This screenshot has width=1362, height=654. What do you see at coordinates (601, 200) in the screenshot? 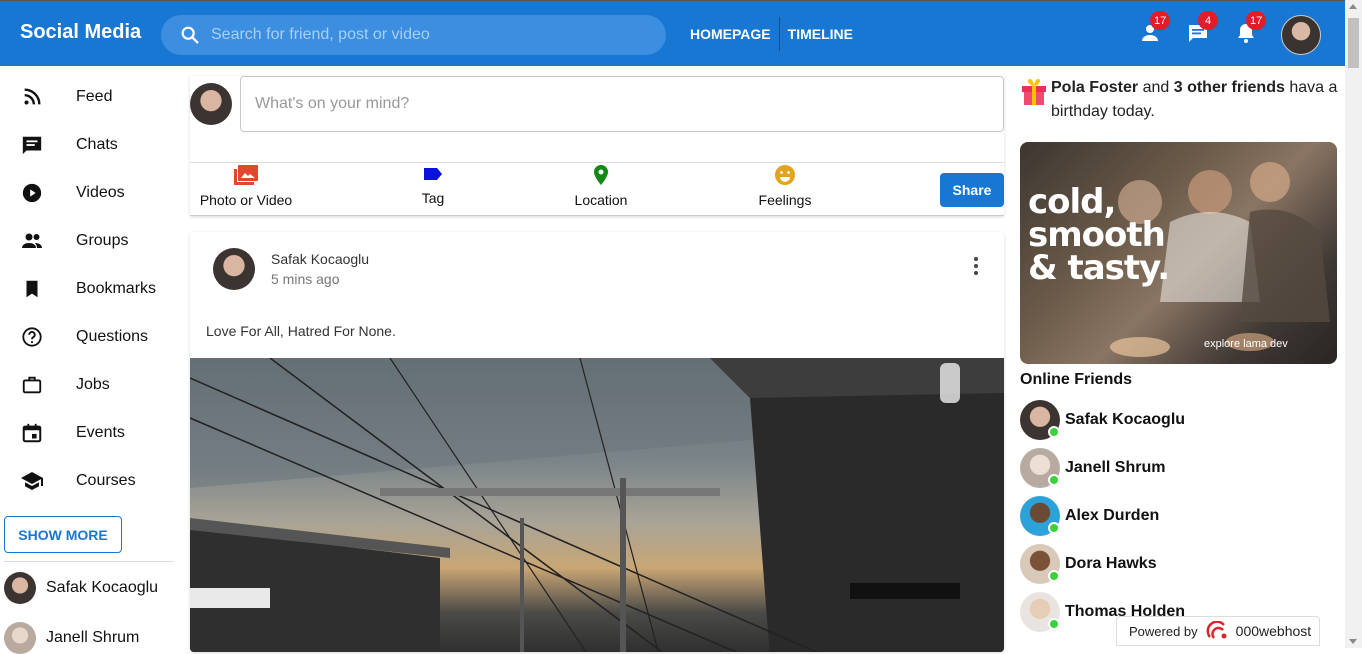
I see `location-label: Location` at bounding box center [601, 200].